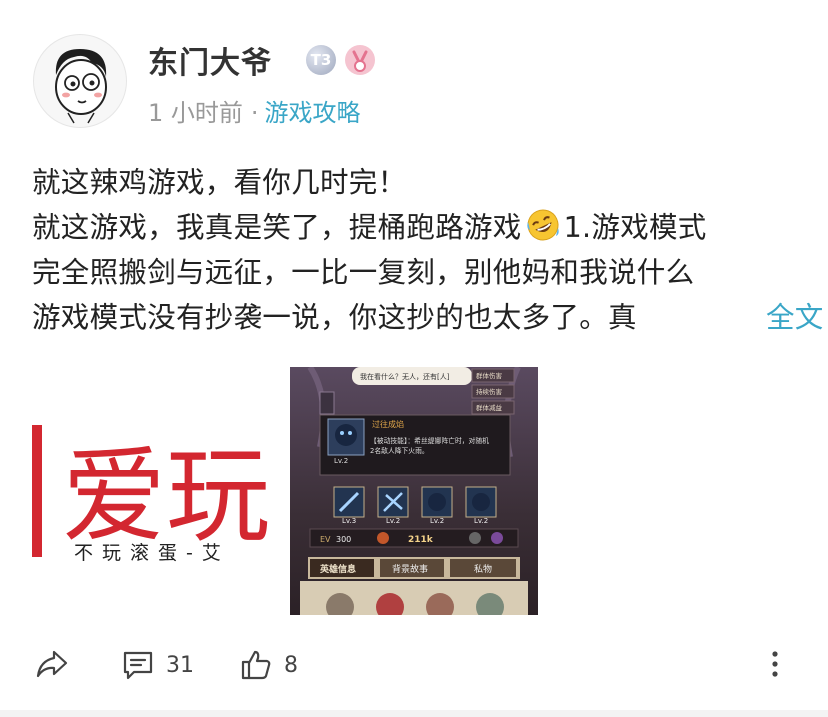 Image resolution: width=828 pixels, height=717 pixels. What do you see at coordinates (81, 86) in the screenshot?
I see `avatar-cartoon-face` at bounding box center [81, 86].